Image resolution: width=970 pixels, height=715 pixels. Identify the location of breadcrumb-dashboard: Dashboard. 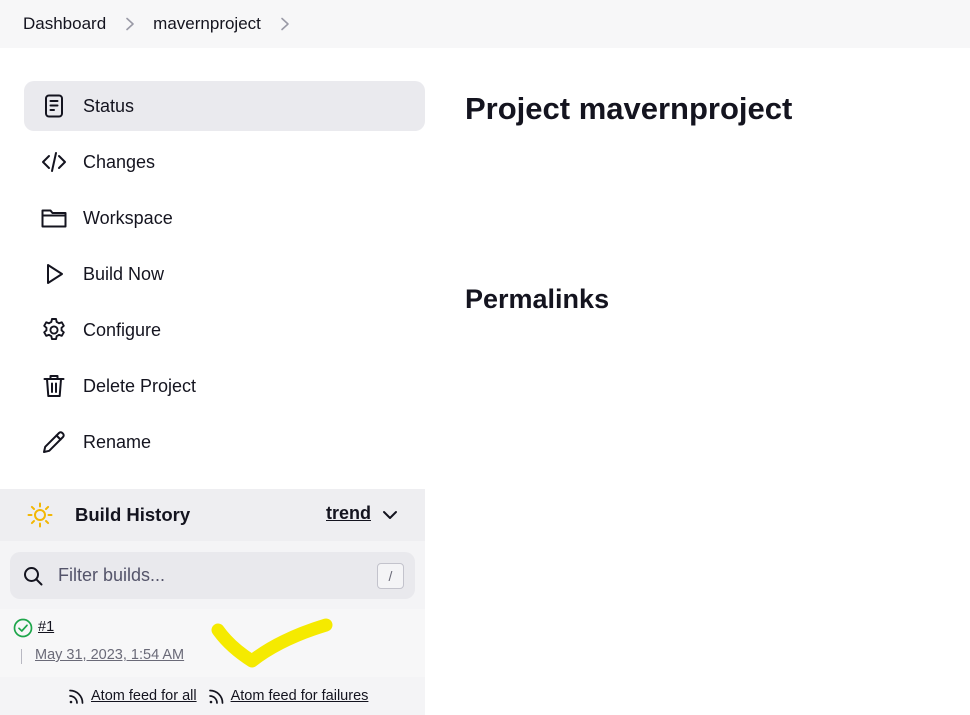
(64, 24).